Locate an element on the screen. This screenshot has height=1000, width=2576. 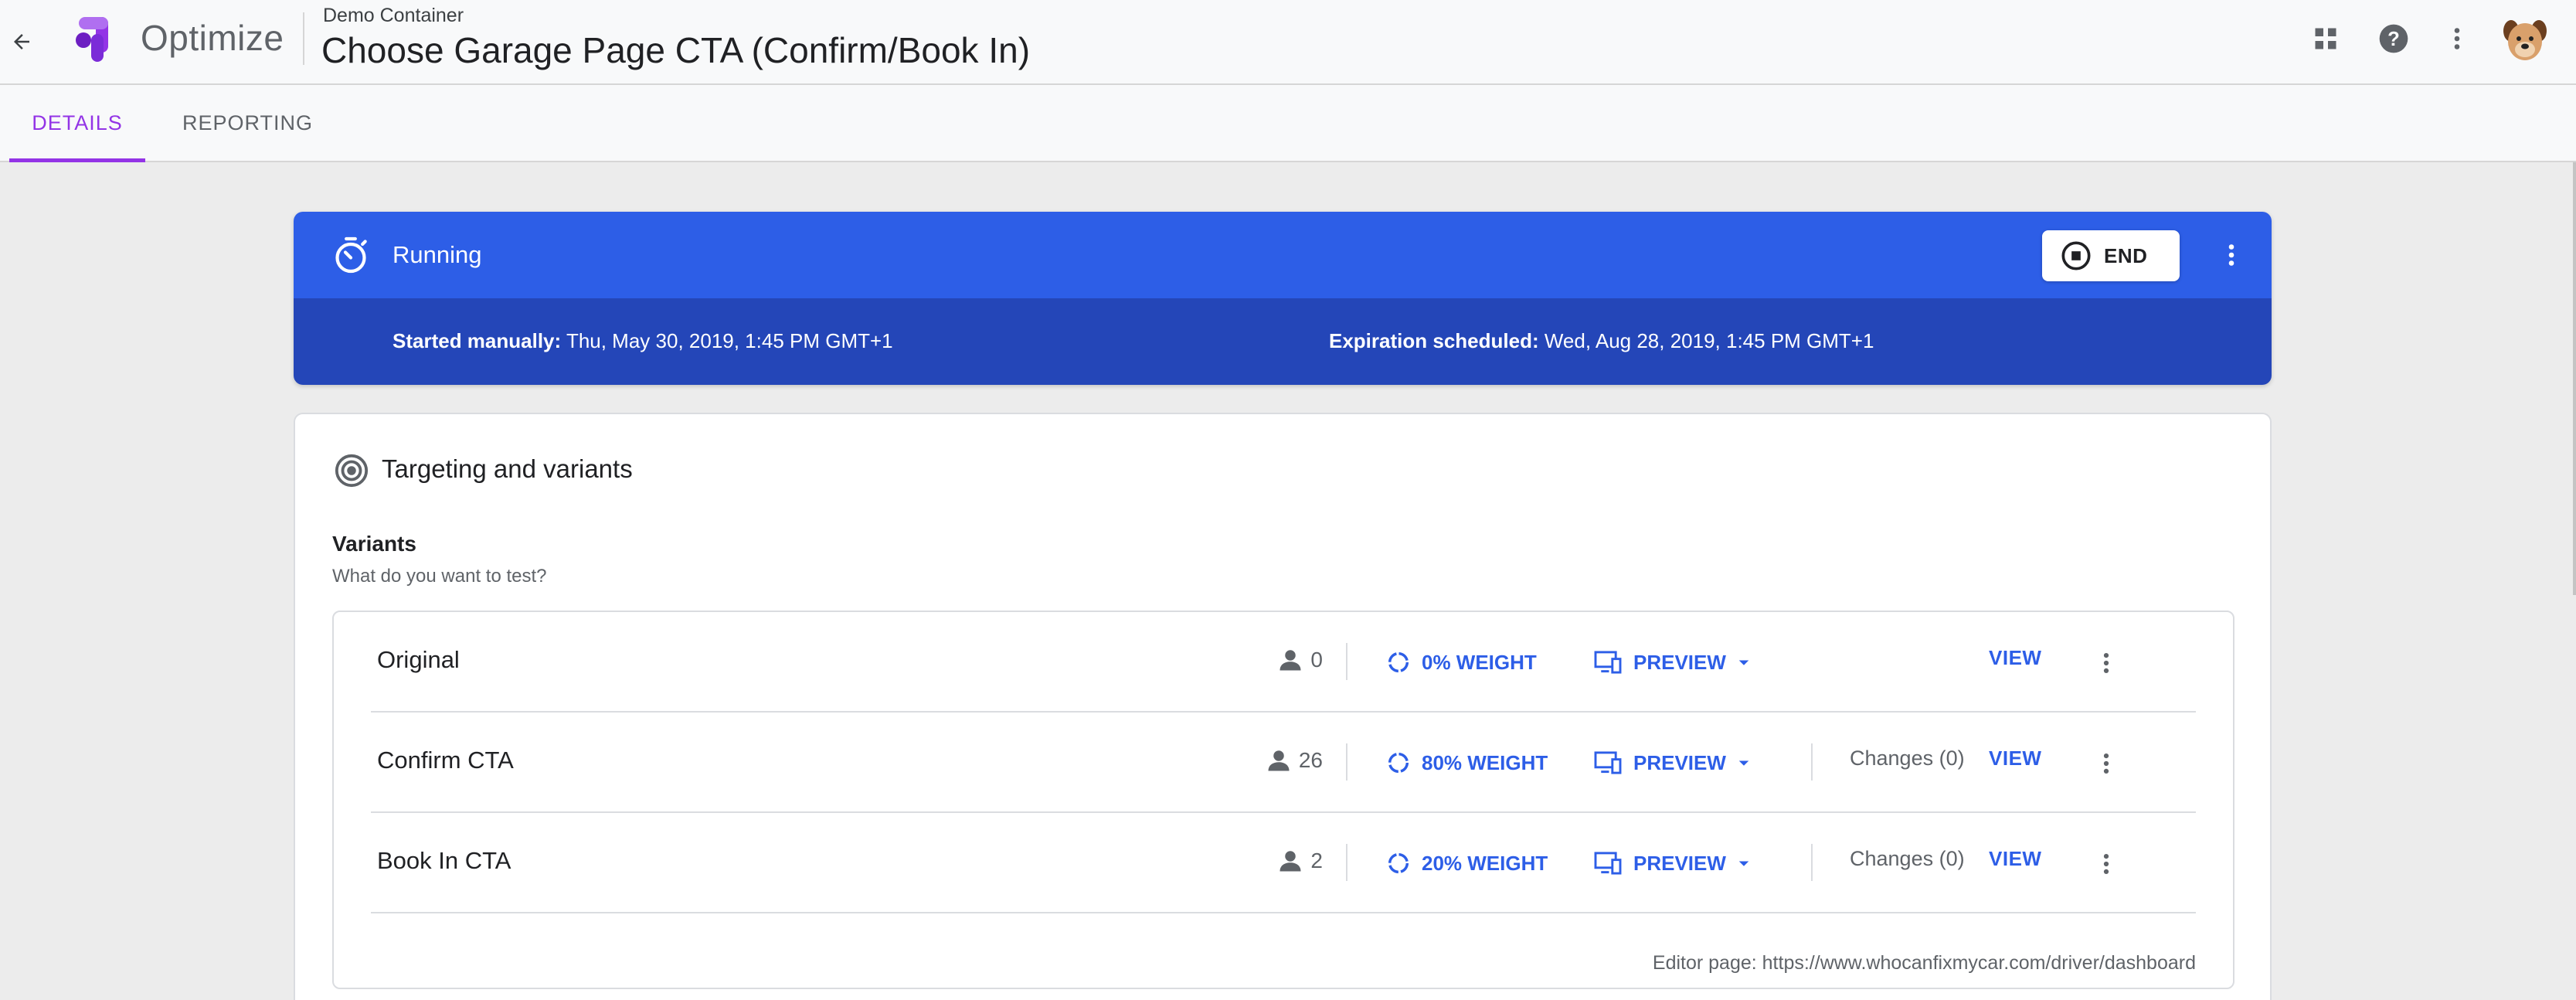
avatar is located at coordinates (2525, 40).